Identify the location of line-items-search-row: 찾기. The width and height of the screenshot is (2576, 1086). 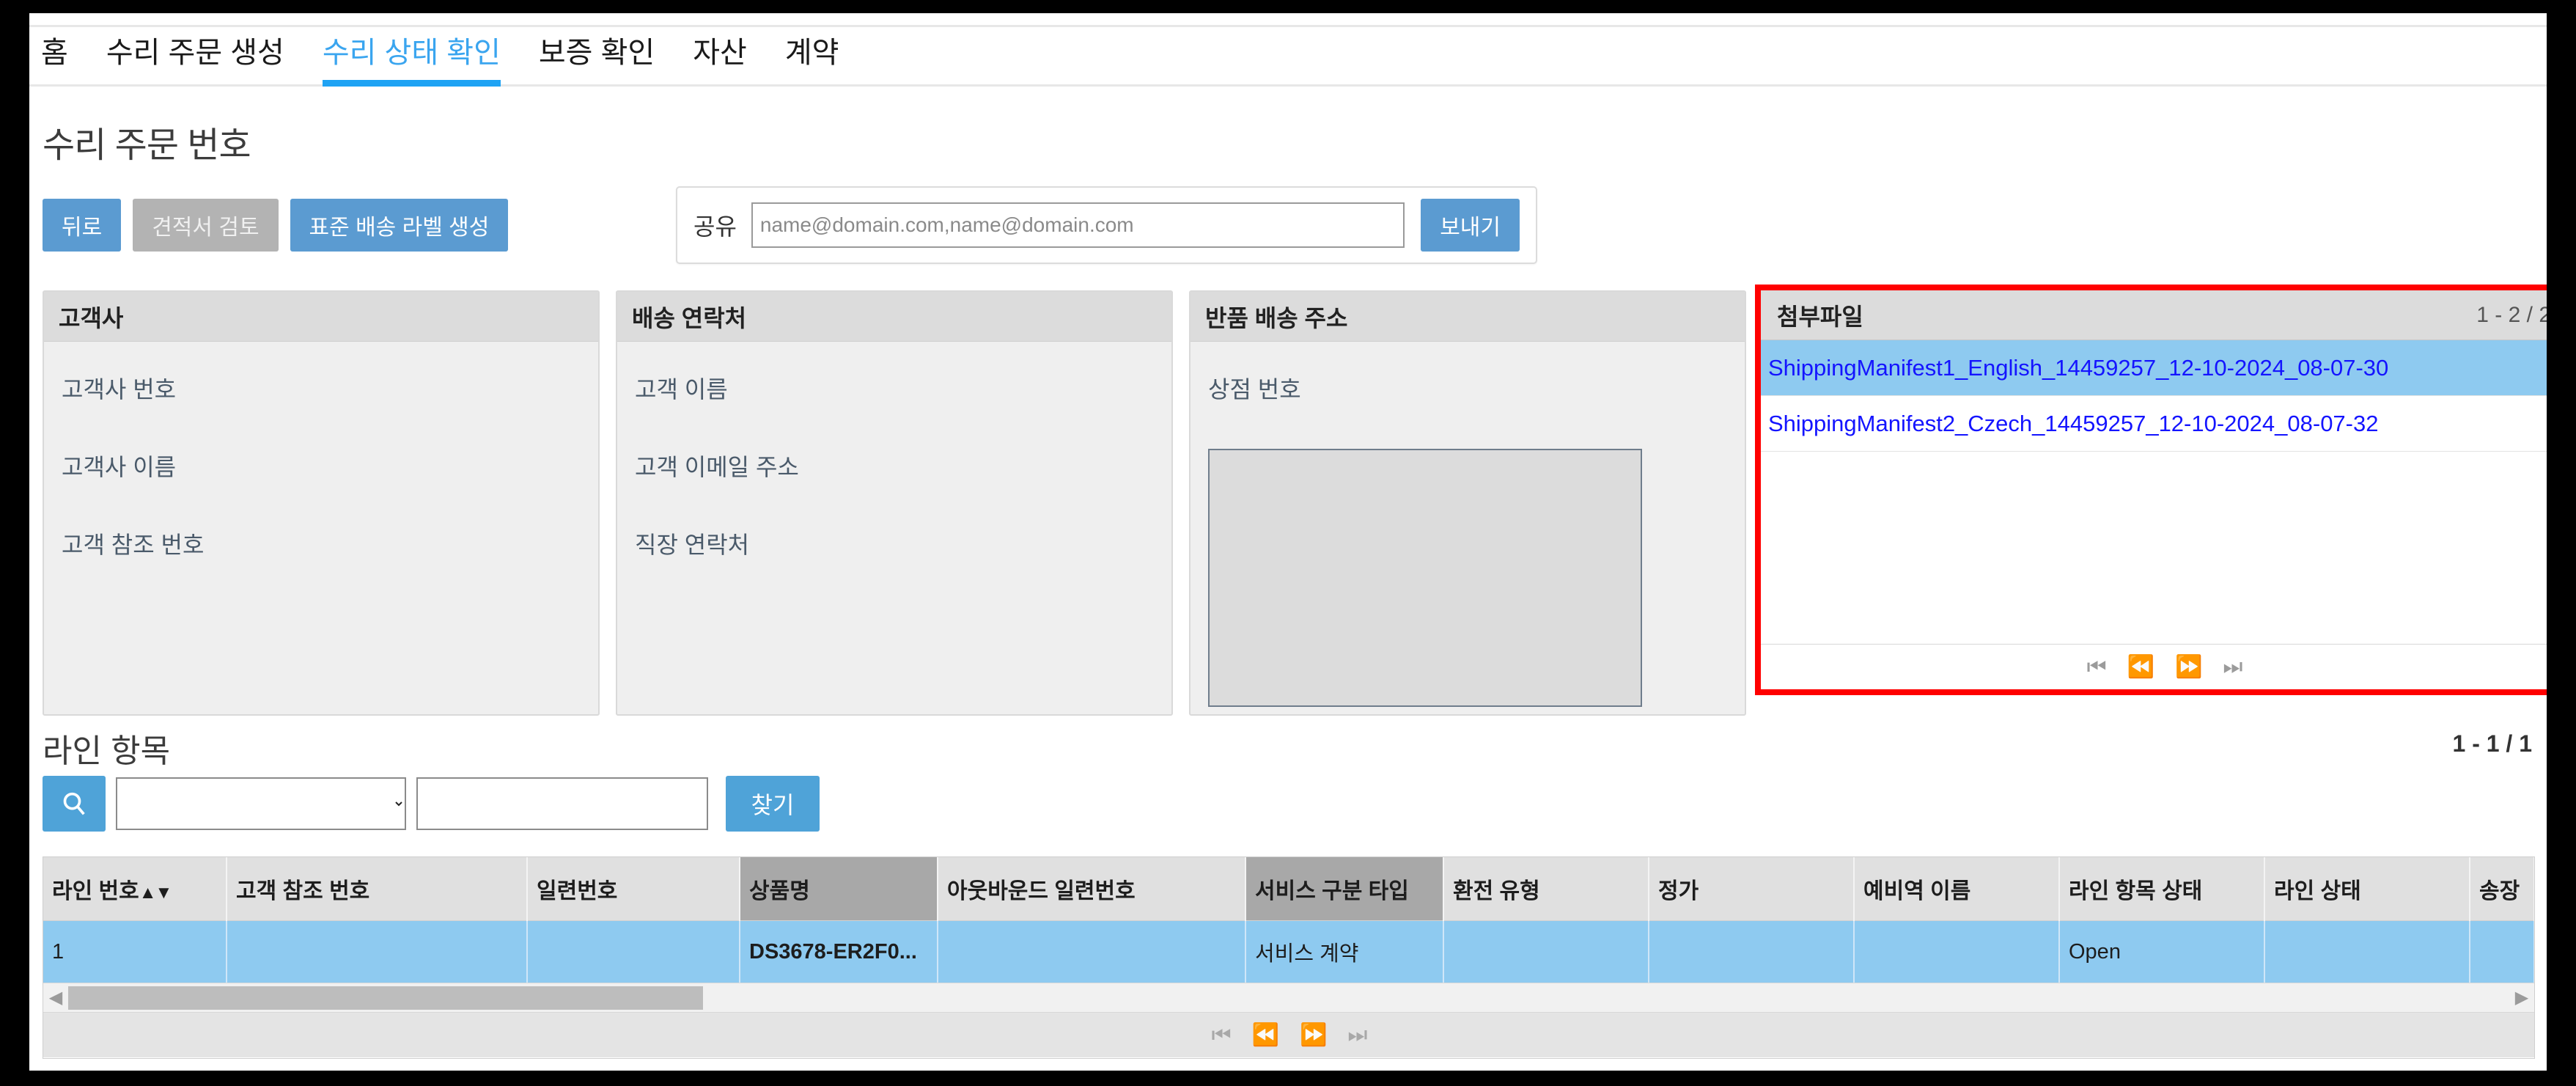
(431, 804).